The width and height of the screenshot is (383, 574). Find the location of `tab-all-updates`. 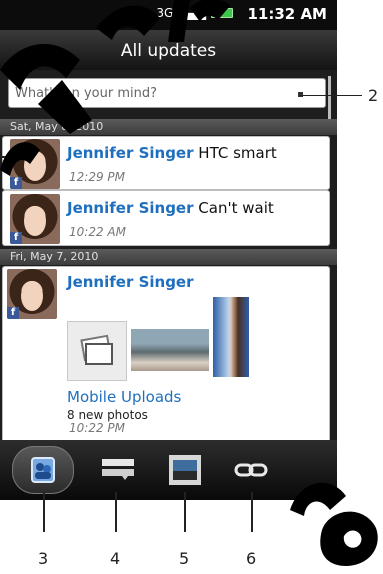

tab-all-updates is located at coordinates (43, 470).